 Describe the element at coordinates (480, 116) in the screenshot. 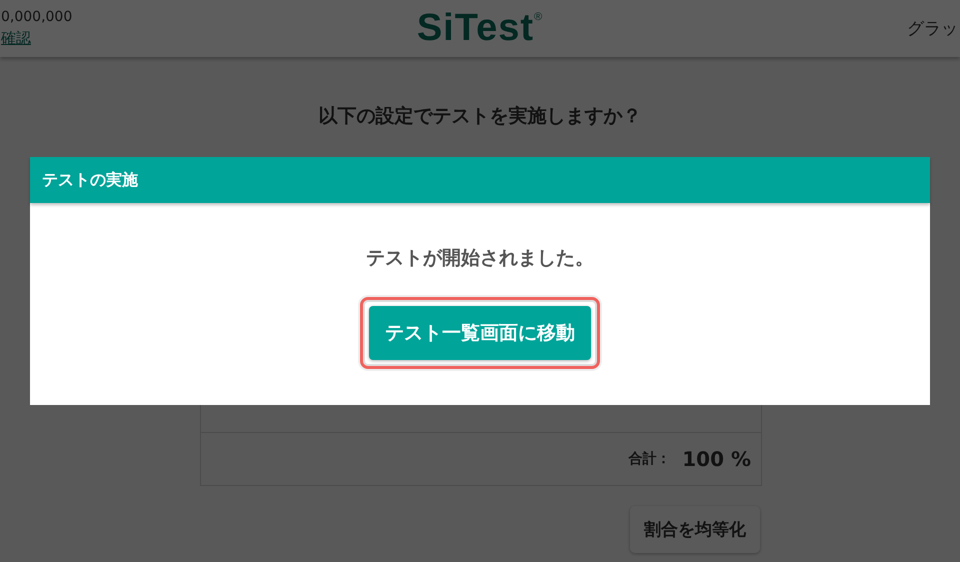

I see `confirm-question: 以下の設定でテストを実施しますか？` at that location.